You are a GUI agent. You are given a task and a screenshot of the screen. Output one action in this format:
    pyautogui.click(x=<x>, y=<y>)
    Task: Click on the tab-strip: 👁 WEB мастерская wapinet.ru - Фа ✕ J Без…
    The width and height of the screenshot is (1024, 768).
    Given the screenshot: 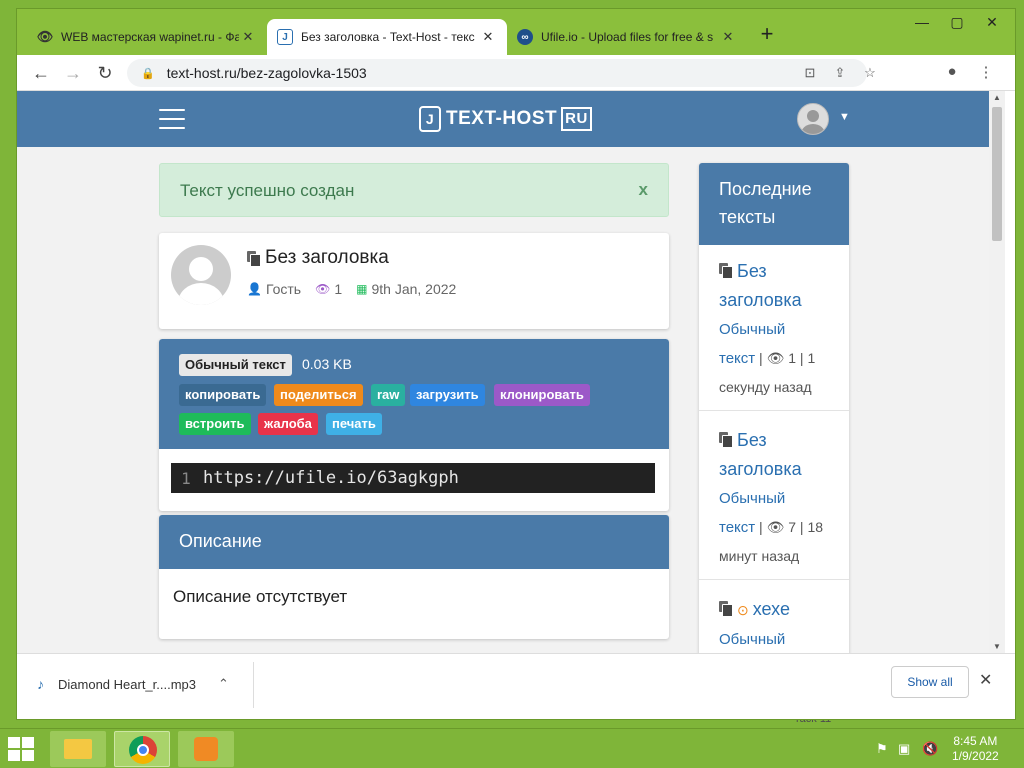 What is the action you would take?
    pyautogui.click(x=516, y=32)
    